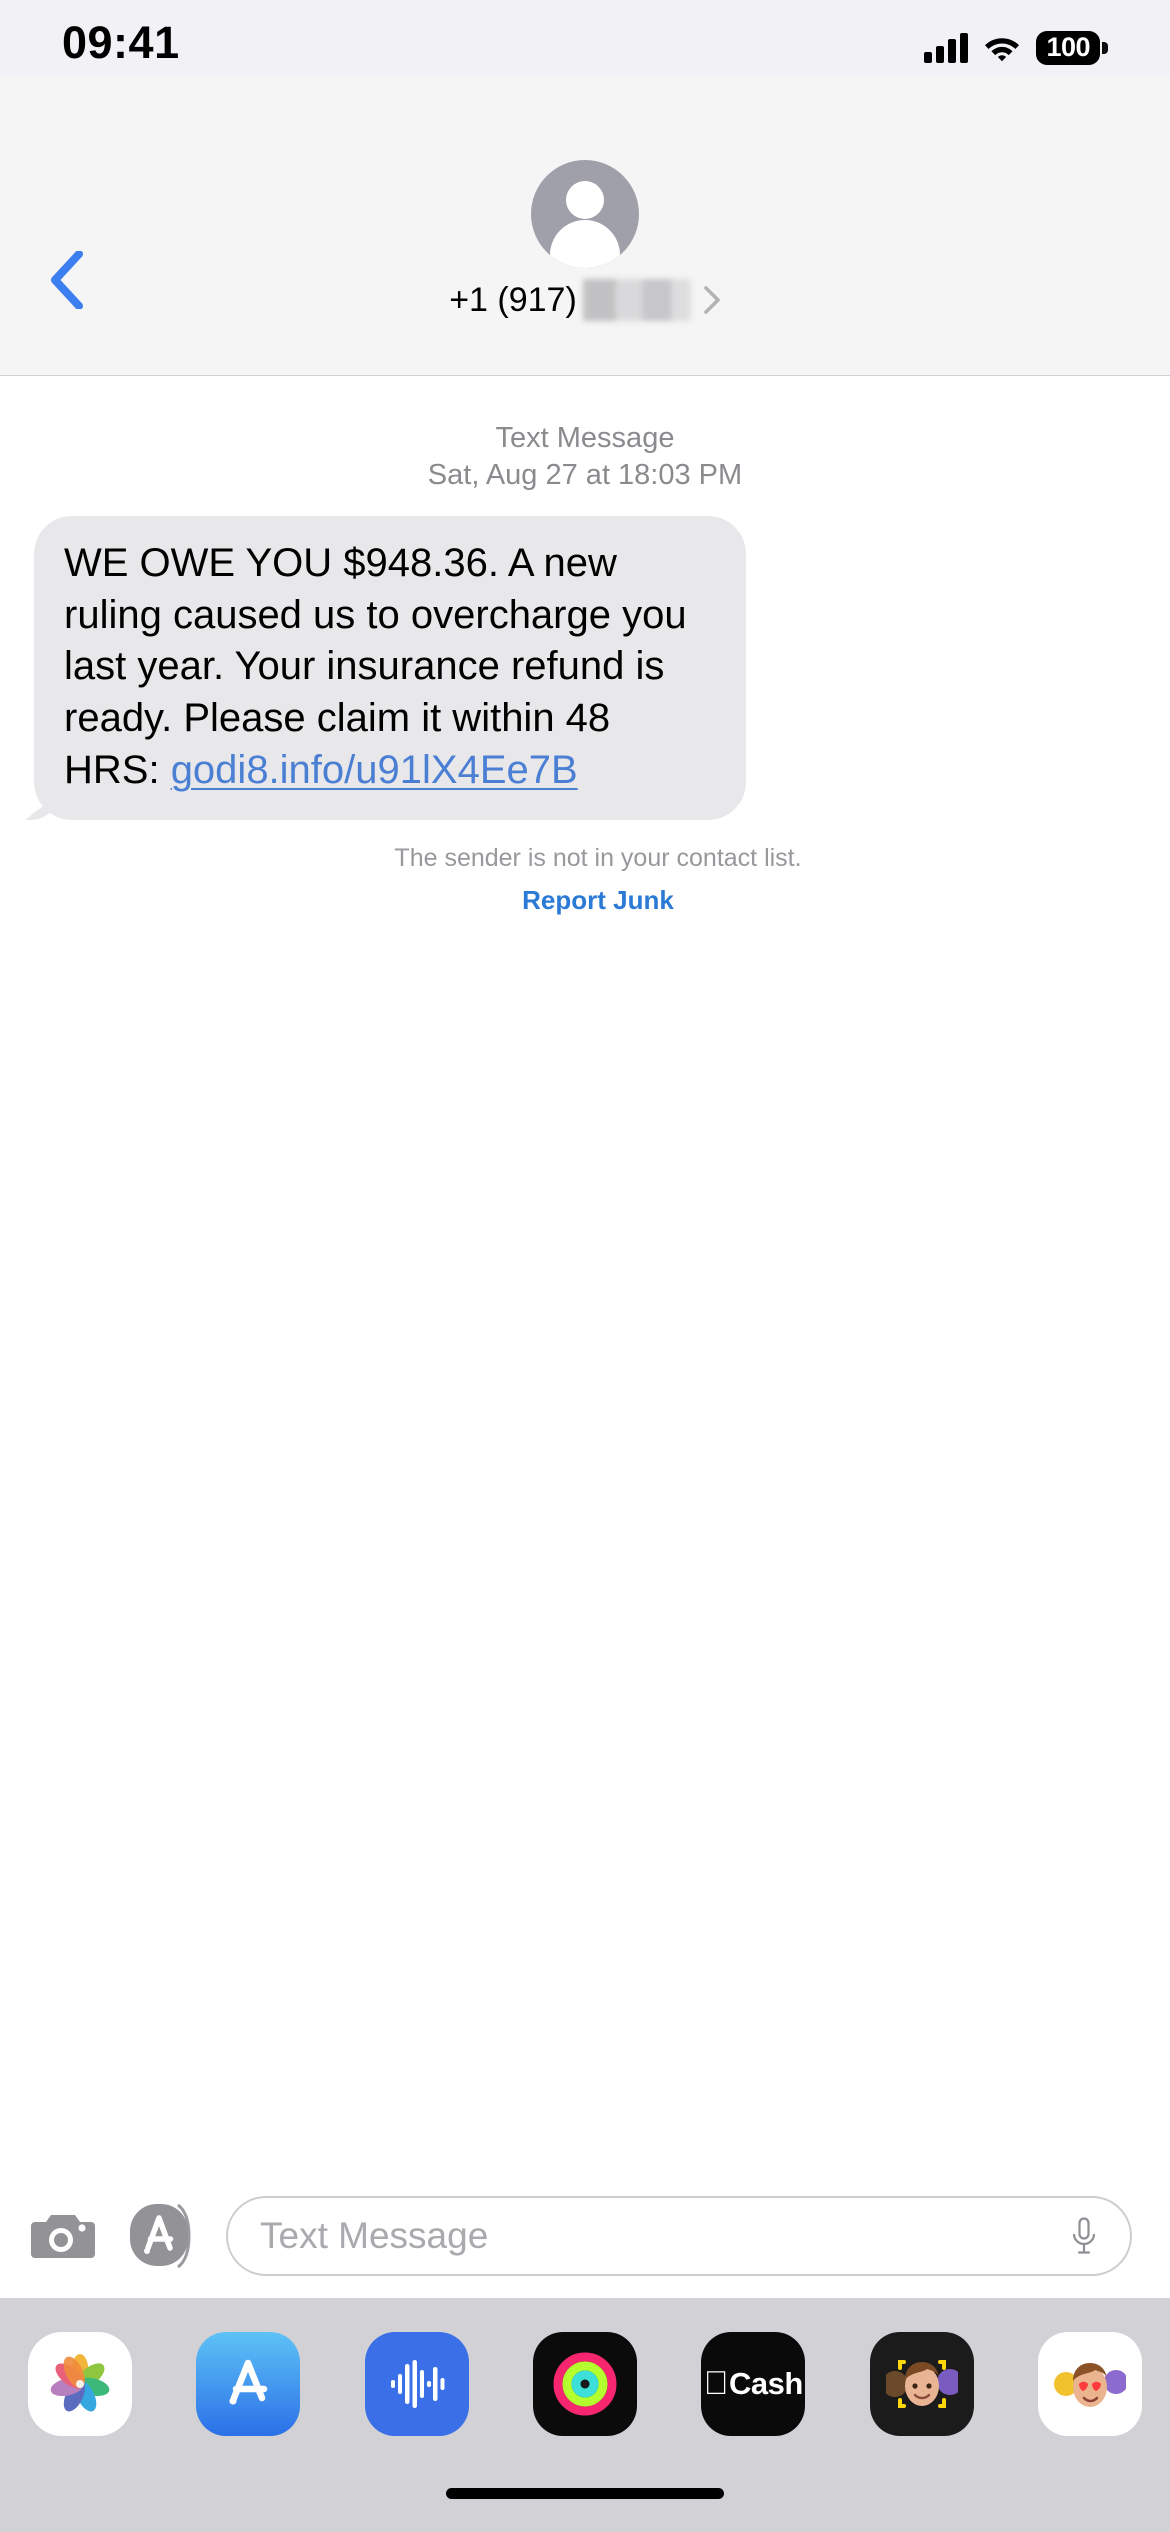 The image size is (1170, 2532). I want to click on app-drawer-item-memoji, so click(921, 2384).